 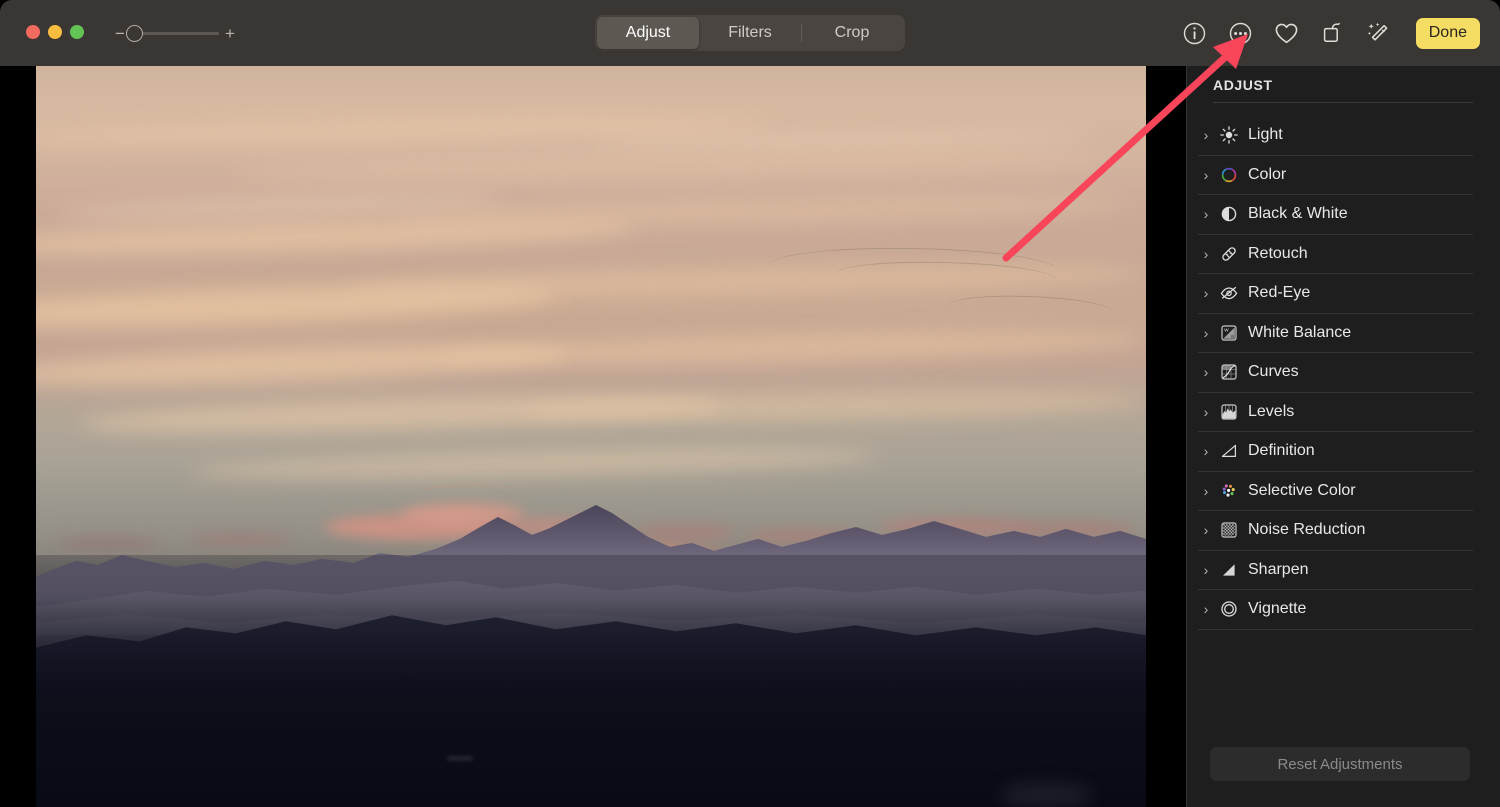 I want to click on black-white-circle-icon, so click(x=1229, y=214).